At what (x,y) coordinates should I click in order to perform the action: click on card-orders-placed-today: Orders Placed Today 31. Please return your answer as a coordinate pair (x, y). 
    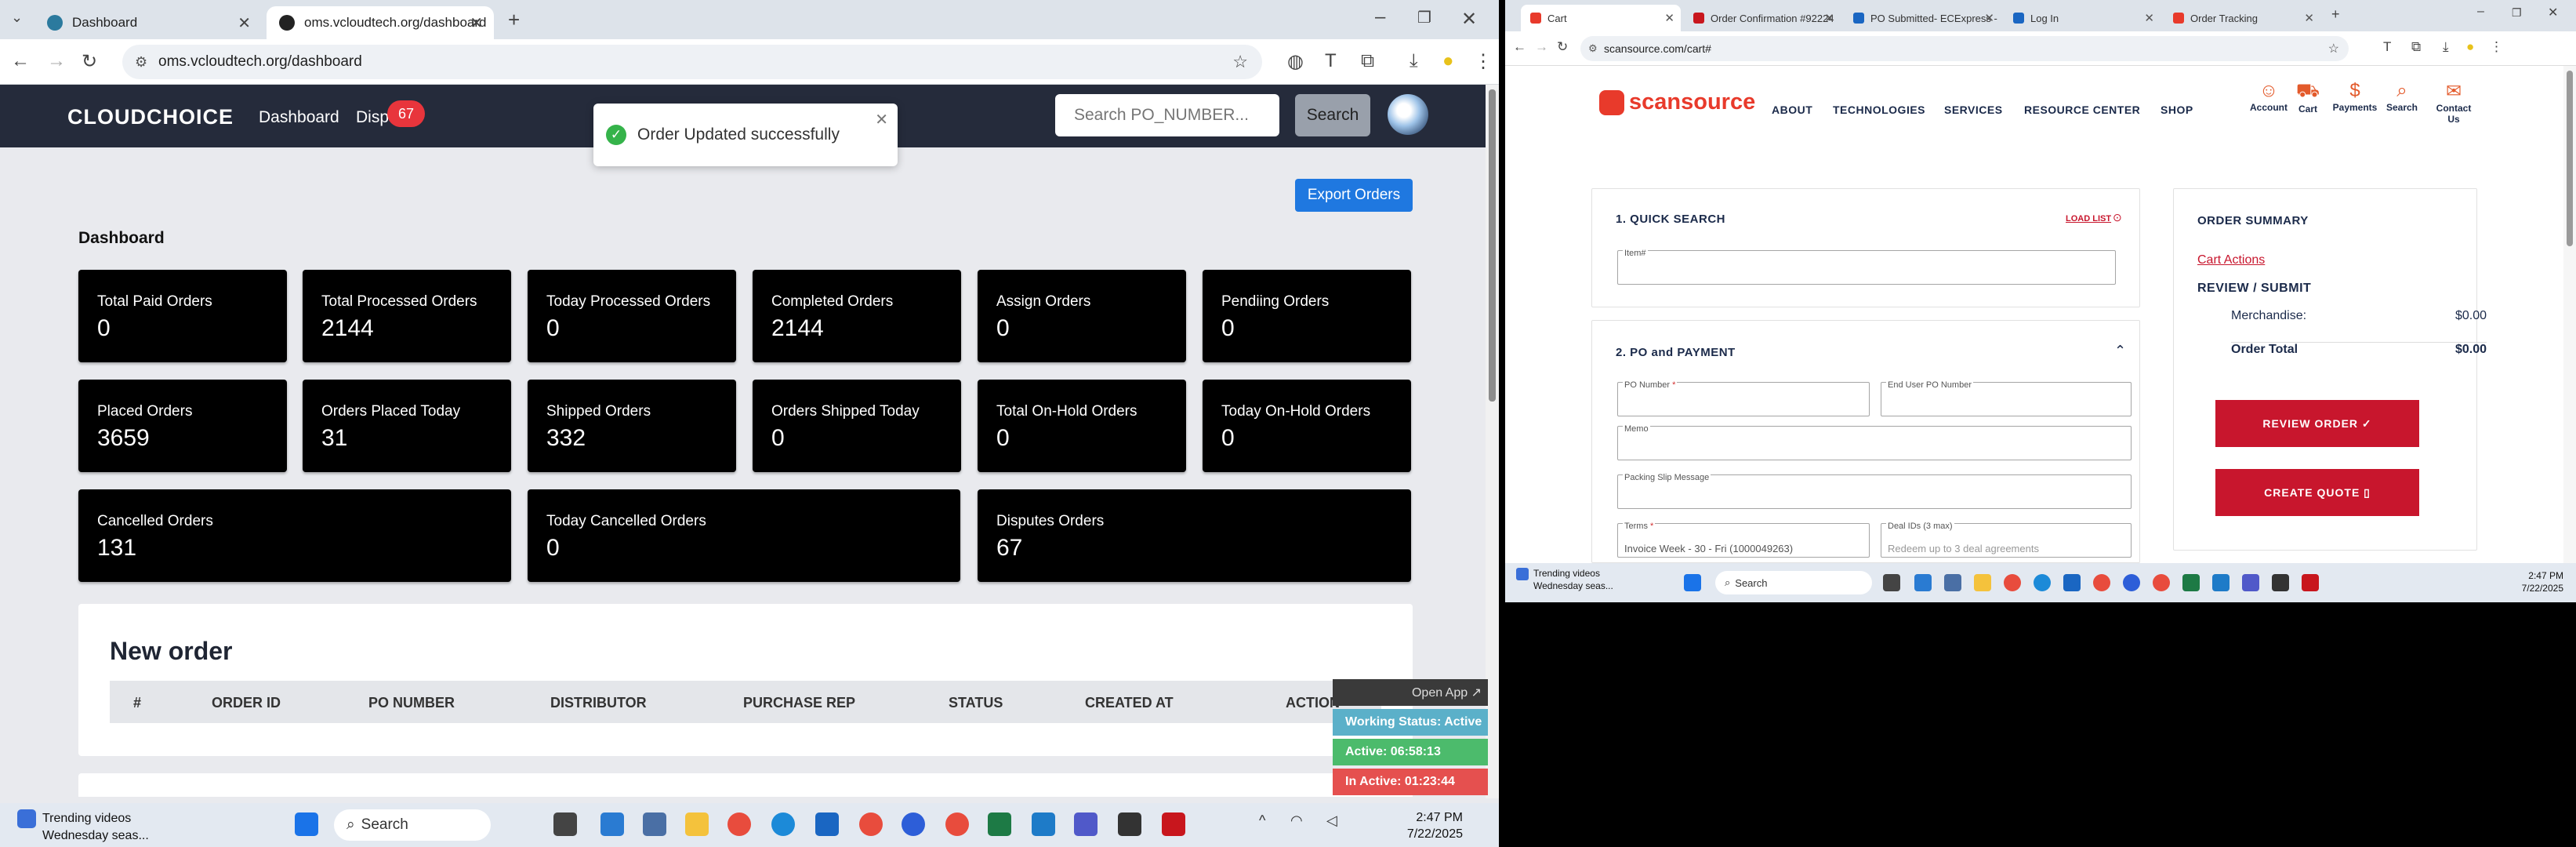
    Looking at the image, I should click on (407, 426).